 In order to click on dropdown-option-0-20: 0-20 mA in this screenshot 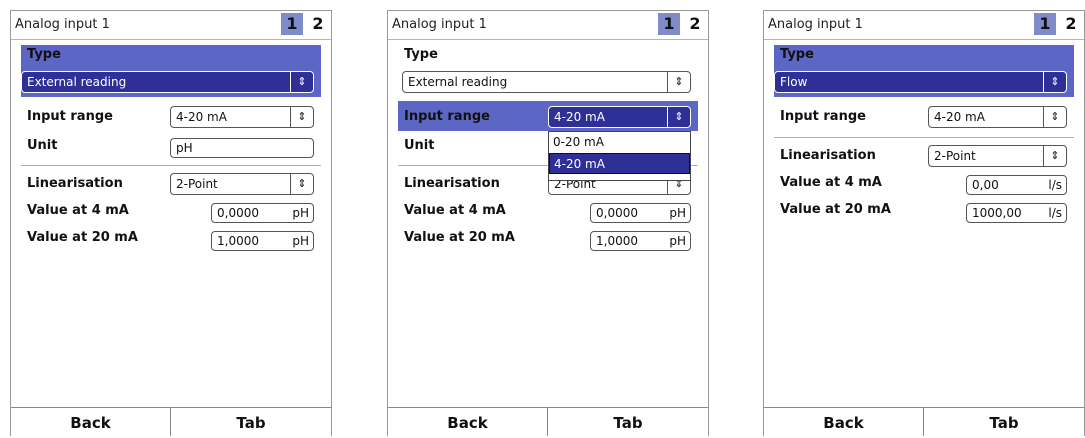, I will do `click(619, 142)`.